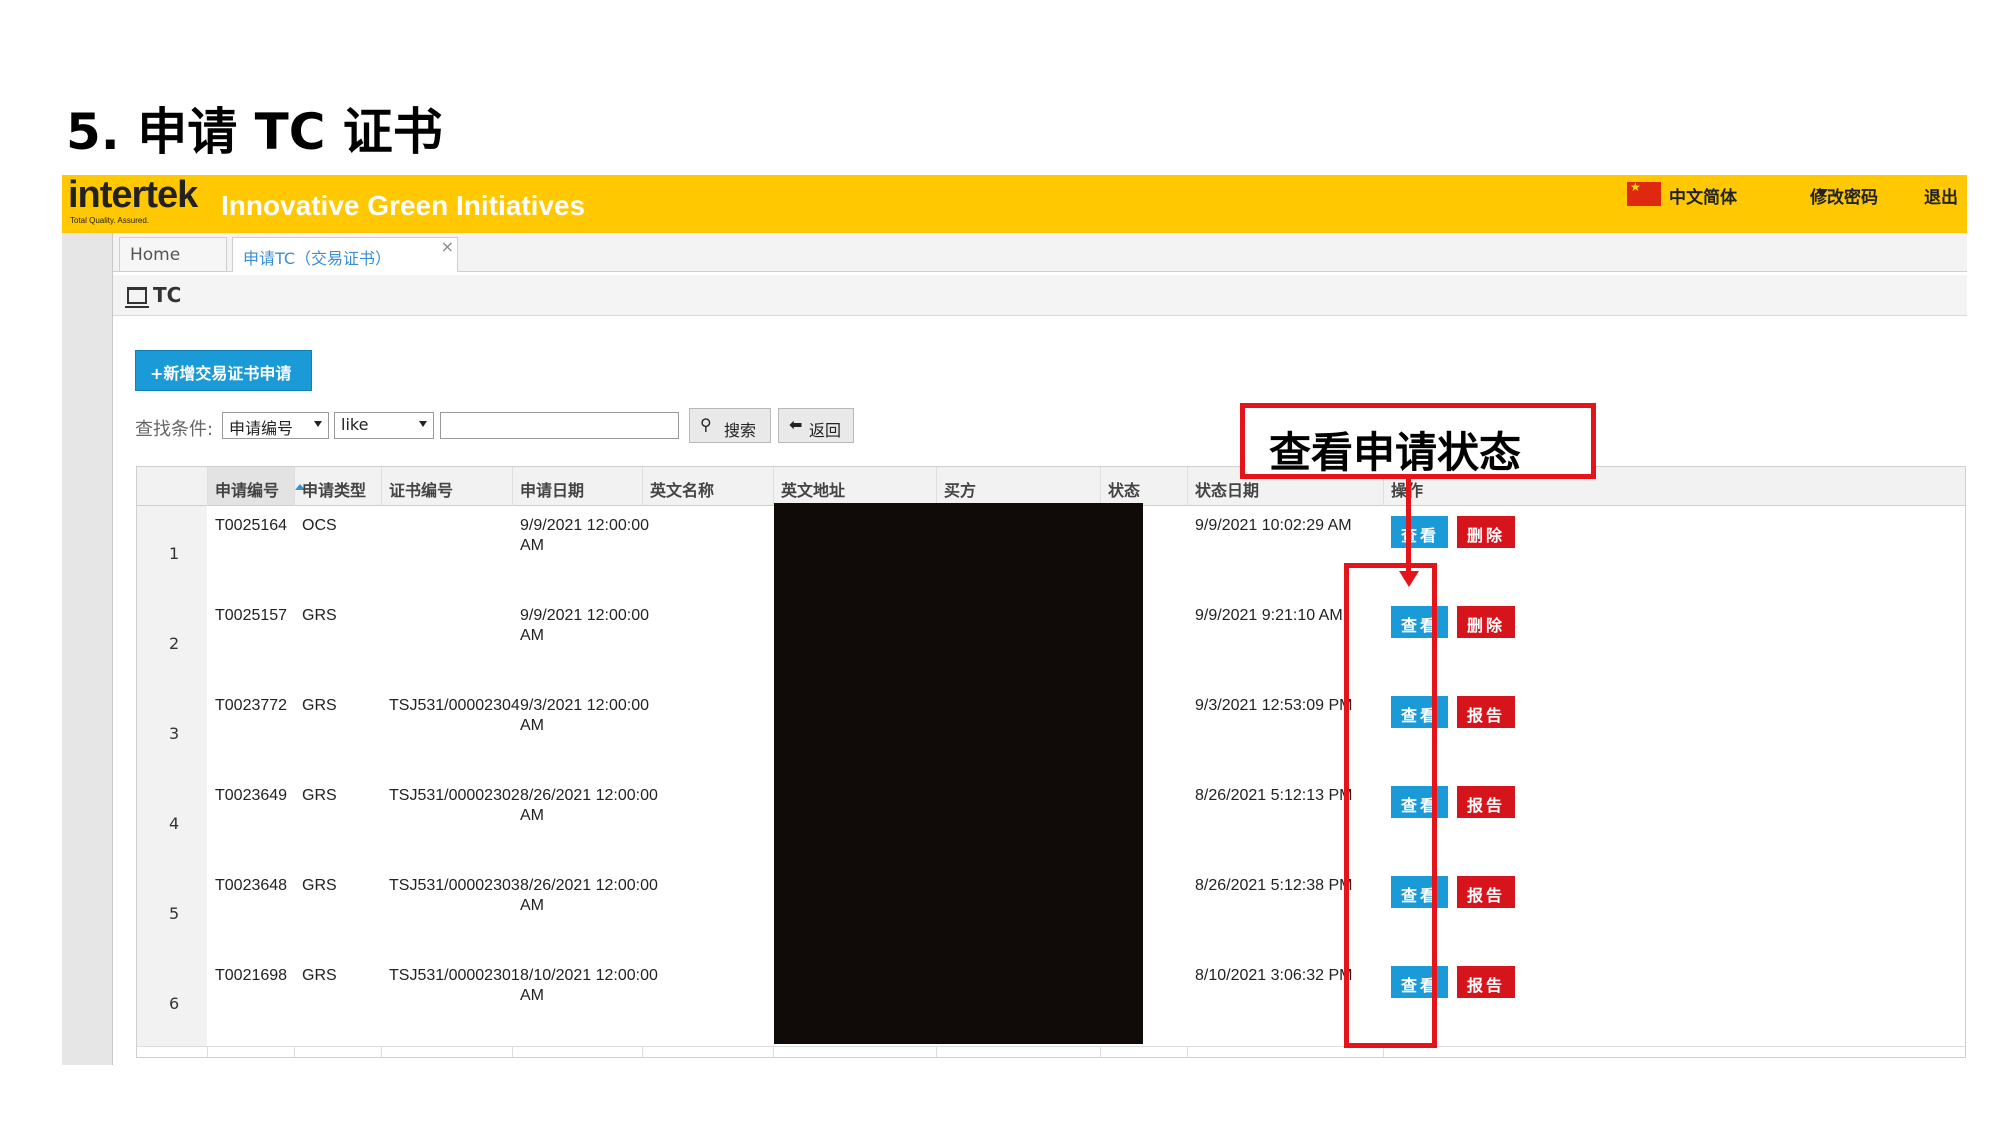 This screenshot has width=2000, height=1125. I want to click on apply-date: 8/10/2021 12:00:00, so click(589, 975).